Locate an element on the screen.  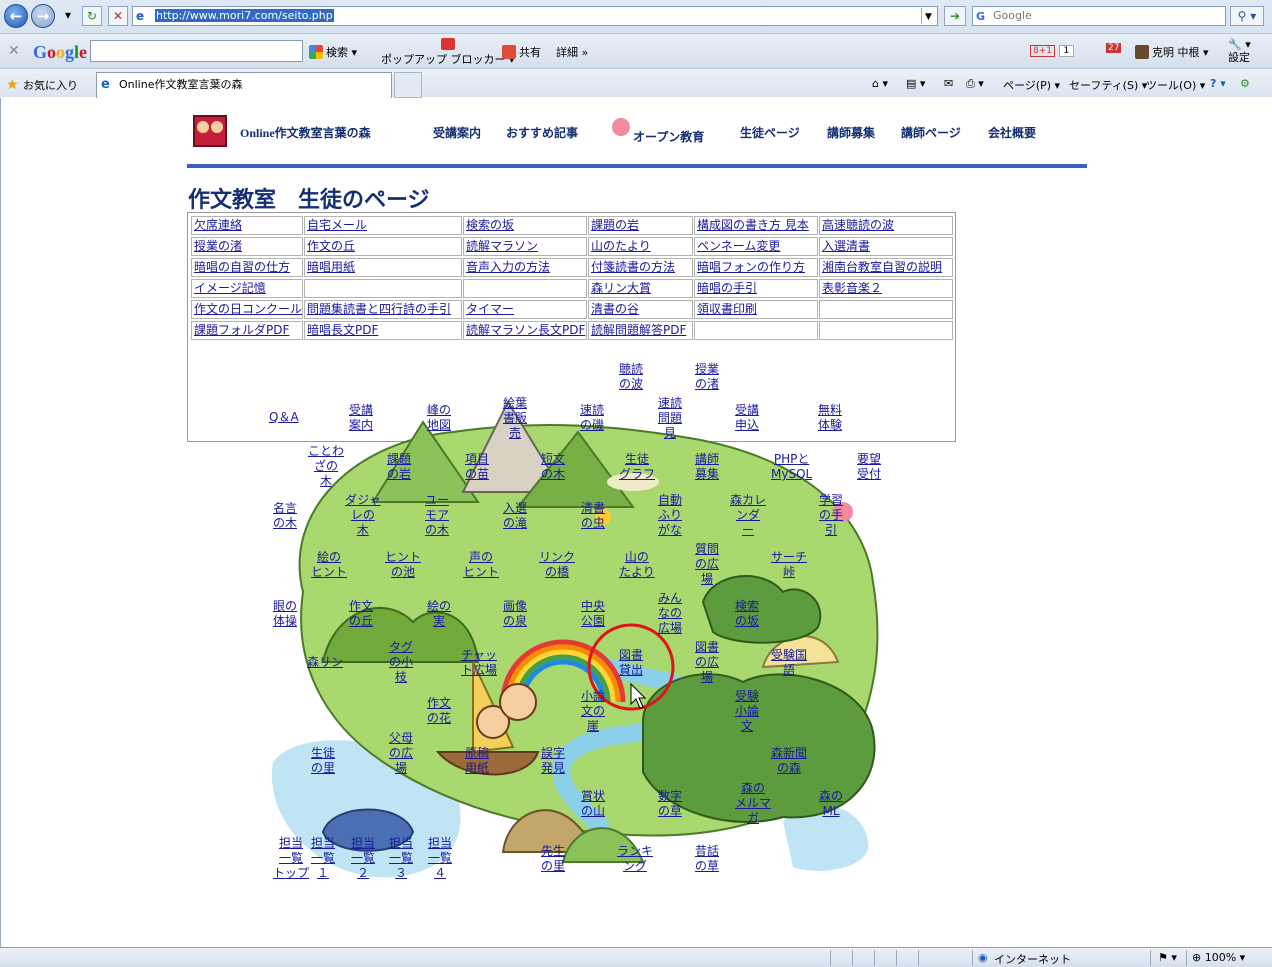
back-button: ← is located at coordinates (16, 16).